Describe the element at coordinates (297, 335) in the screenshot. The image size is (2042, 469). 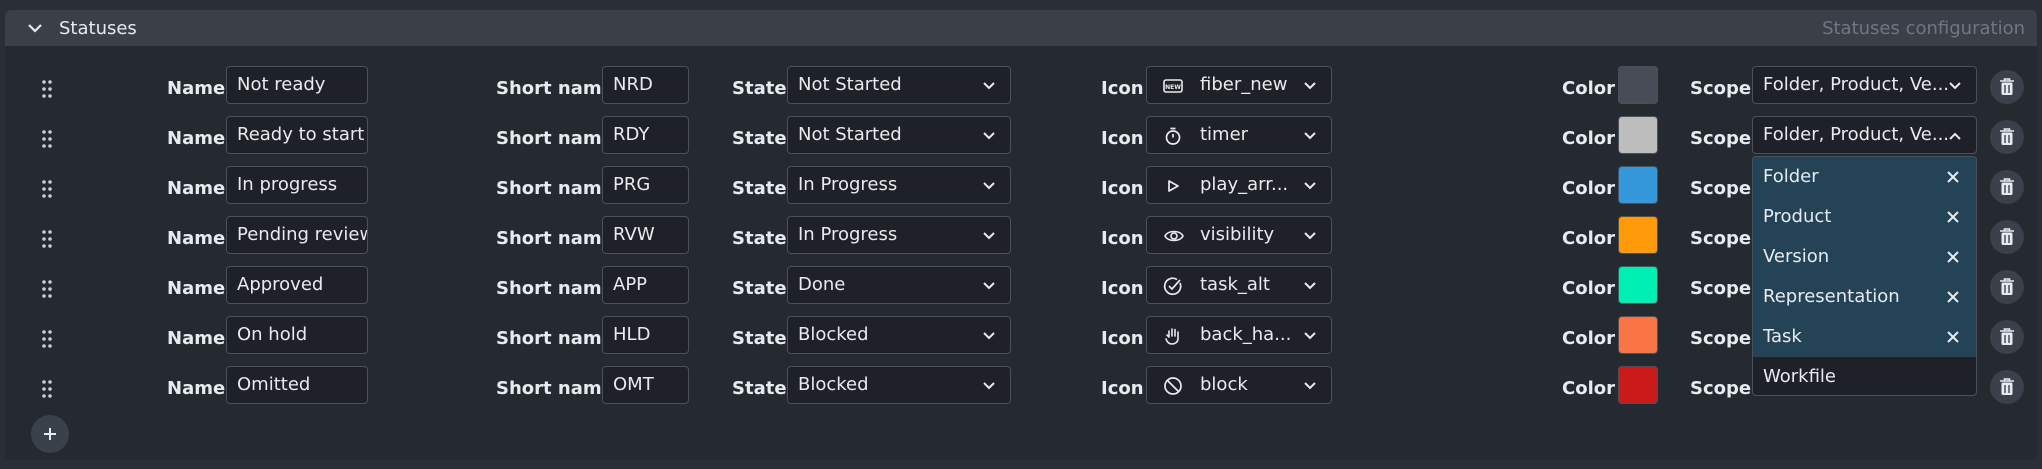
I see `name-input: On hold` at that location.